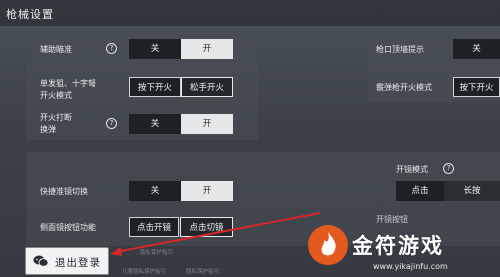 This screenshot has width=500, height=277. I want to click on fire-mode-release-button: 松手开火, so click(207, 87).